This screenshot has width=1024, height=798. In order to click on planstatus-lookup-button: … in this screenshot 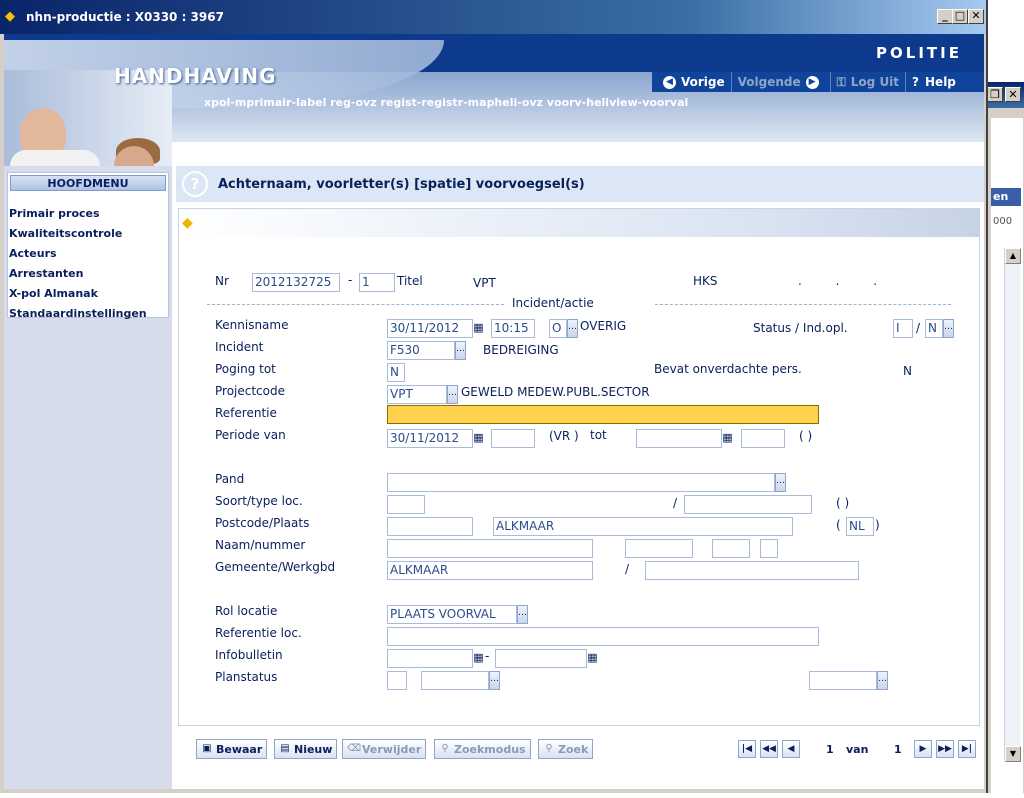, I will do `click(494, 680)`.